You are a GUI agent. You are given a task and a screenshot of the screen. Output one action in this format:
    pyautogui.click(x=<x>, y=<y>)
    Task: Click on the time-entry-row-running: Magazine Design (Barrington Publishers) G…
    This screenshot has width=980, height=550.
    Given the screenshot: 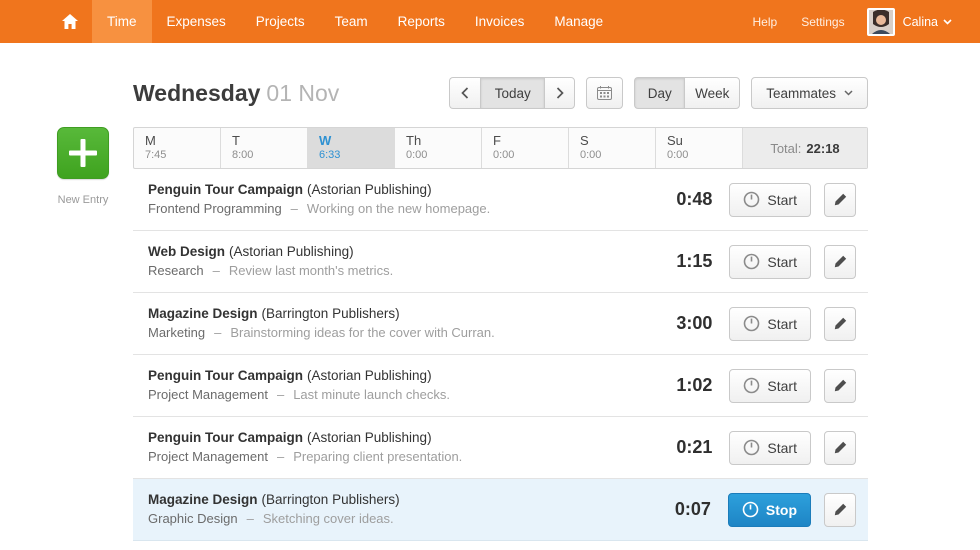 What is the action you would take?
    pyautogui.click(x=500, y=510)
    